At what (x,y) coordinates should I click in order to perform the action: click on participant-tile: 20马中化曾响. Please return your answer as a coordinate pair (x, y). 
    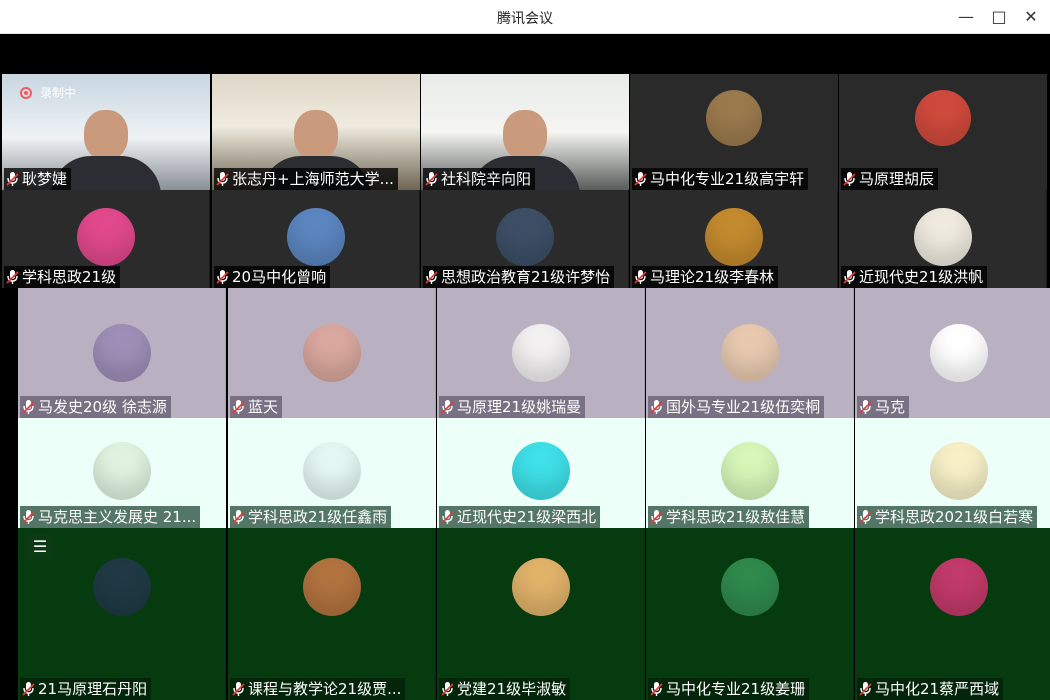
    Looking at the image, I should click on (316, 239).